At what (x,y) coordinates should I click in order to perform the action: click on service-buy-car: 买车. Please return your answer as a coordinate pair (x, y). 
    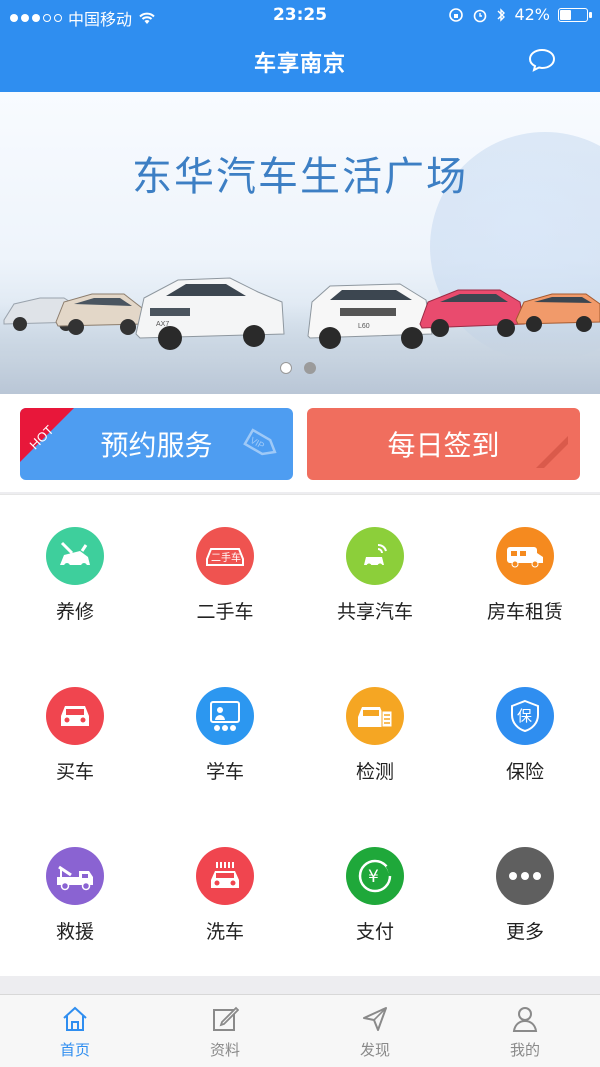
    Looking at the image, I should click on (75, 735).